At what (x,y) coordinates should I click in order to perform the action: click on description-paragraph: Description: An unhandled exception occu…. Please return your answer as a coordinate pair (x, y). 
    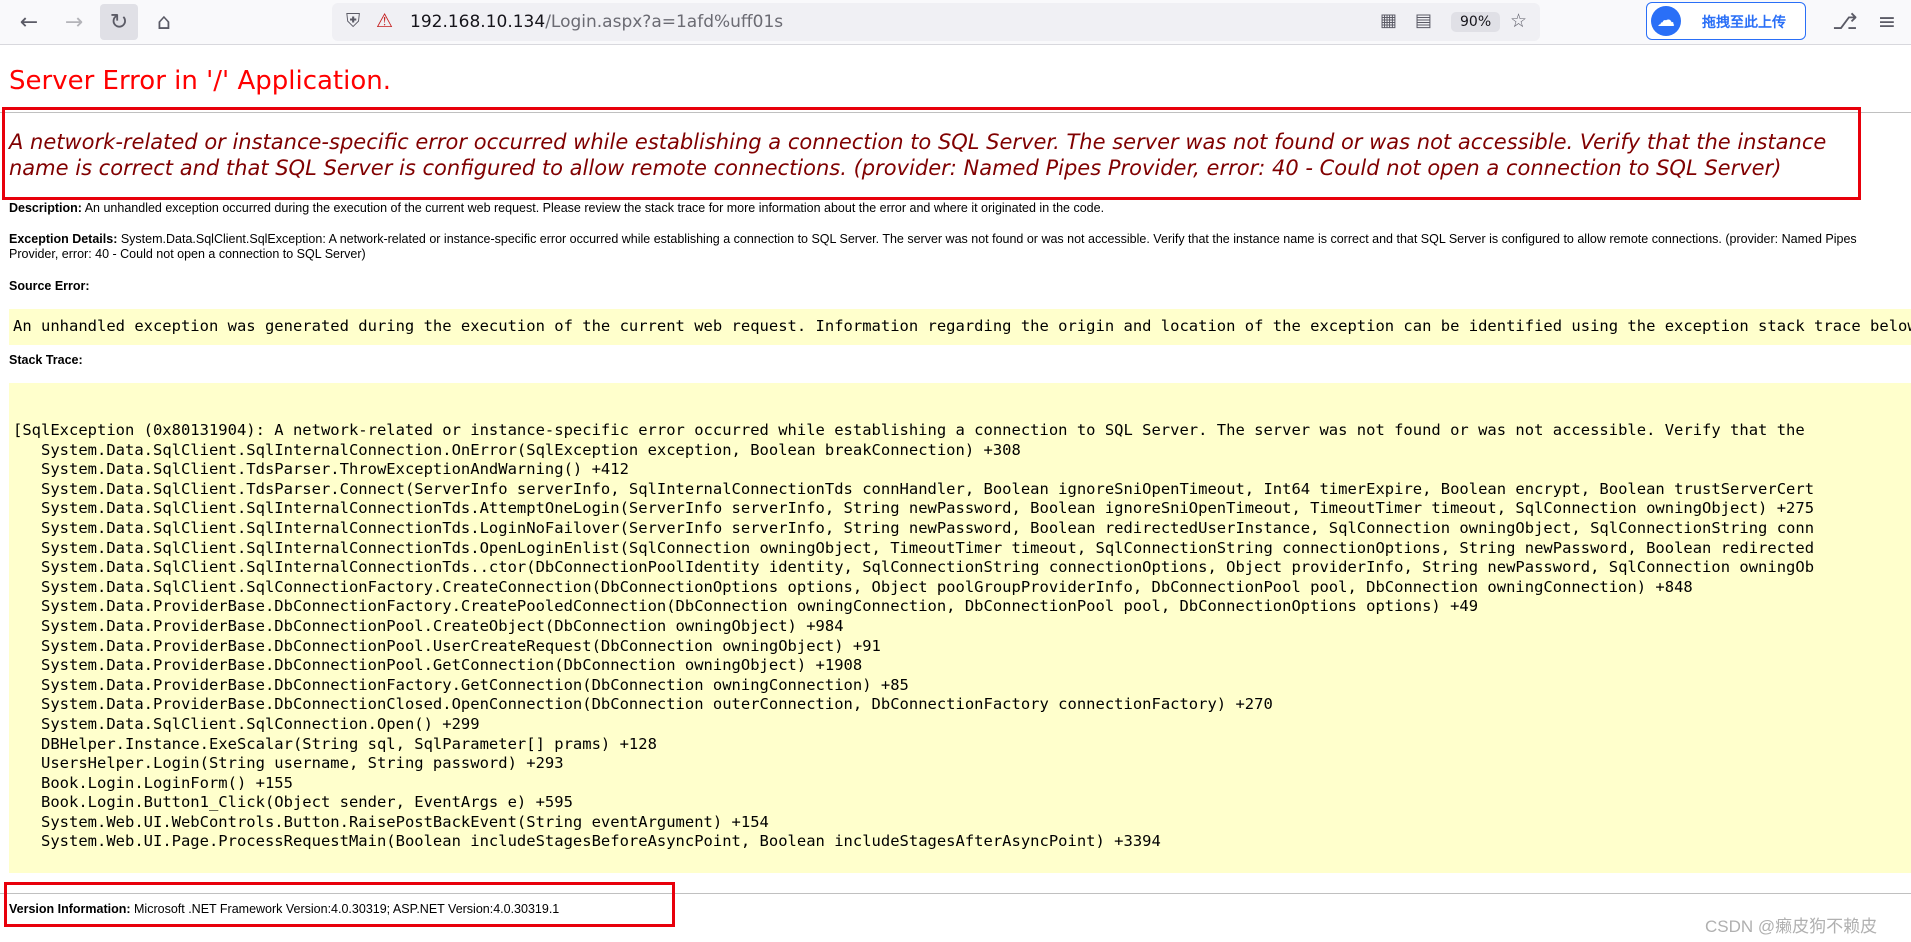
    Looking at the image, I should click on (956, 208).